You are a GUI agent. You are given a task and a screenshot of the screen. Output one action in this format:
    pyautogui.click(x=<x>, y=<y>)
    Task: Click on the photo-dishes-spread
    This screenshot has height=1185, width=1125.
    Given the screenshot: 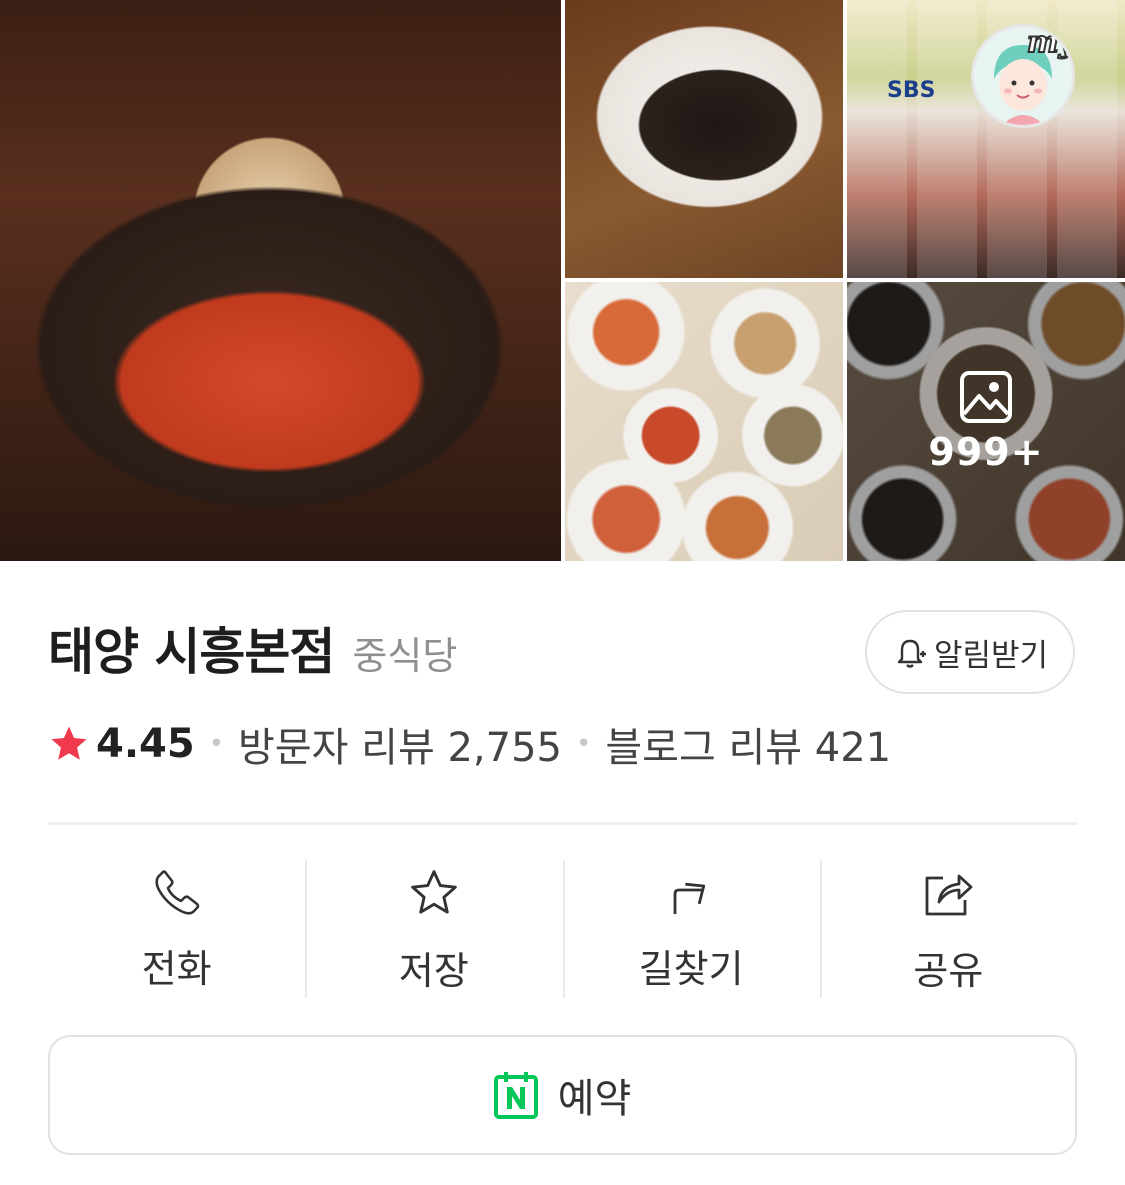 What is the action you would take?
    pyautogui.click(x=704, y=421)
    